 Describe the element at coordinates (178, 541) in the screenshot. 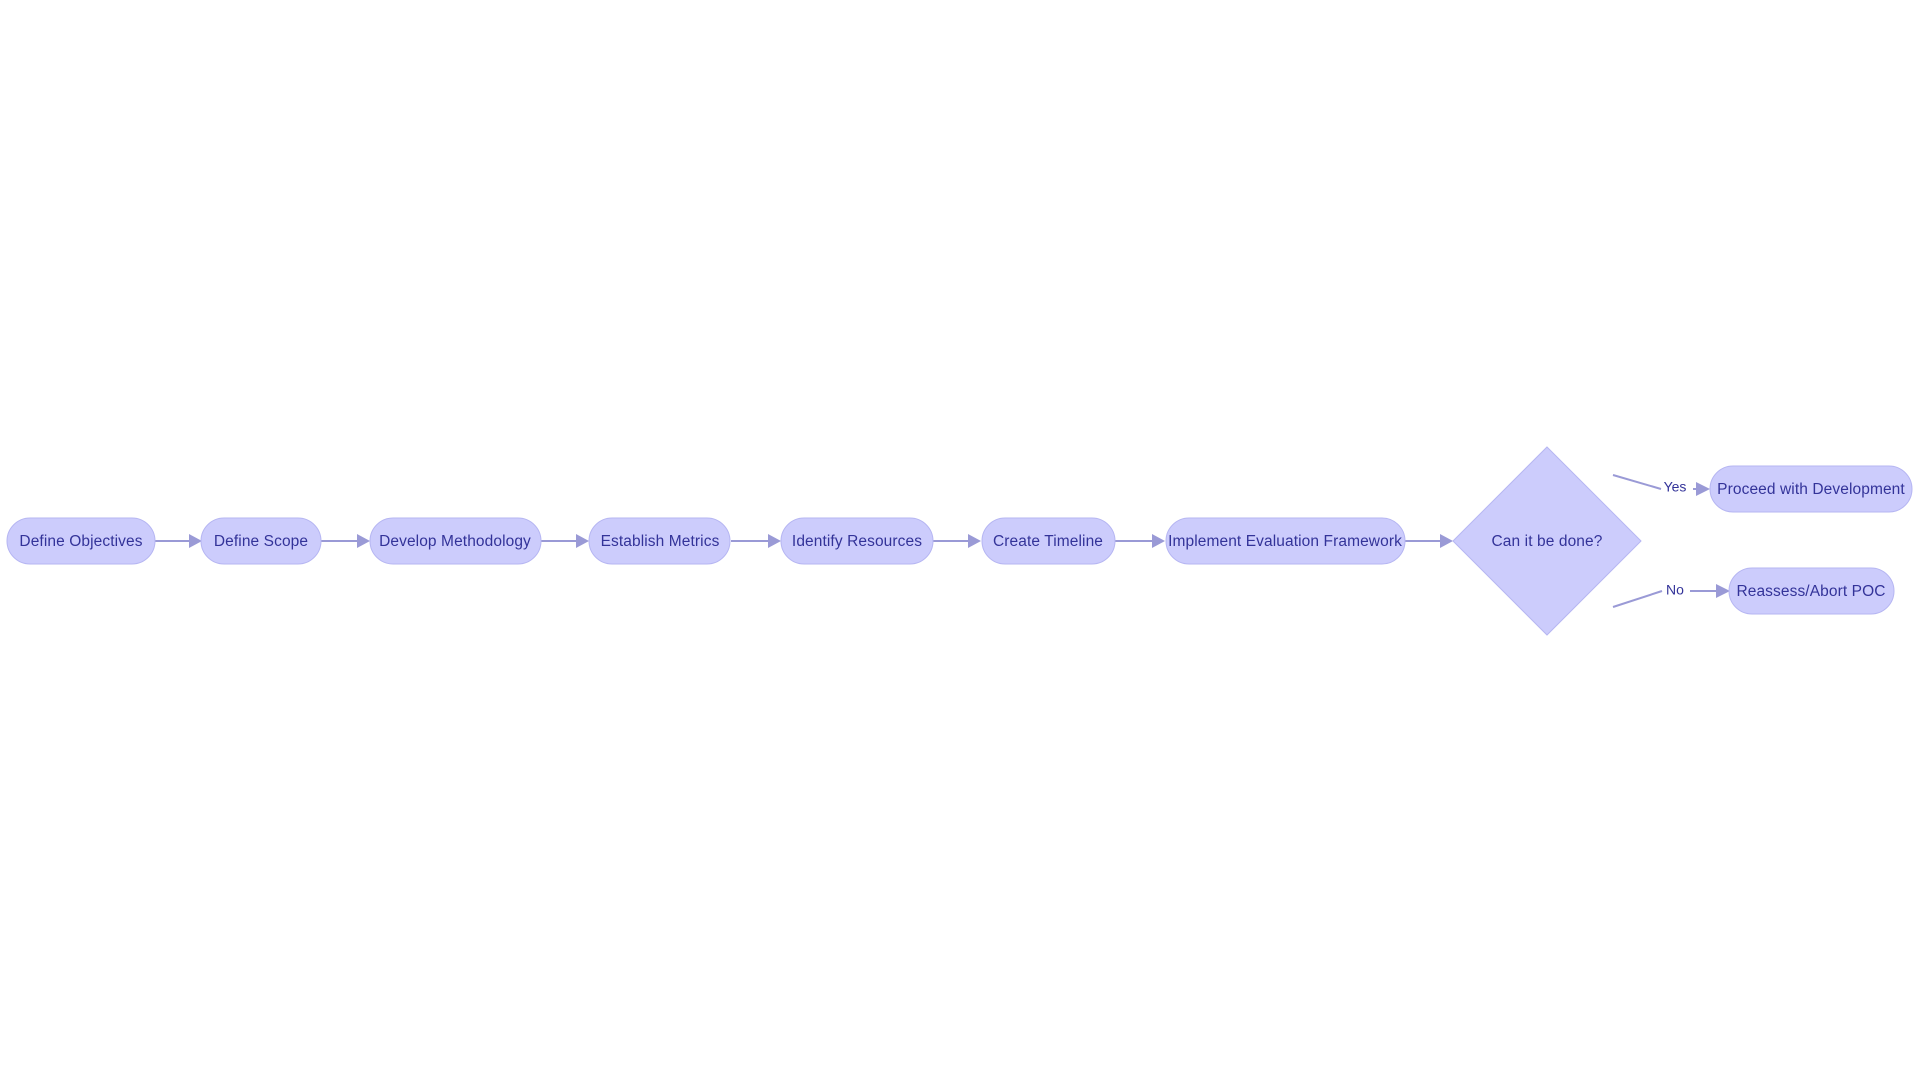

I see `edge-define-objectives-to-define-scope` at that location.